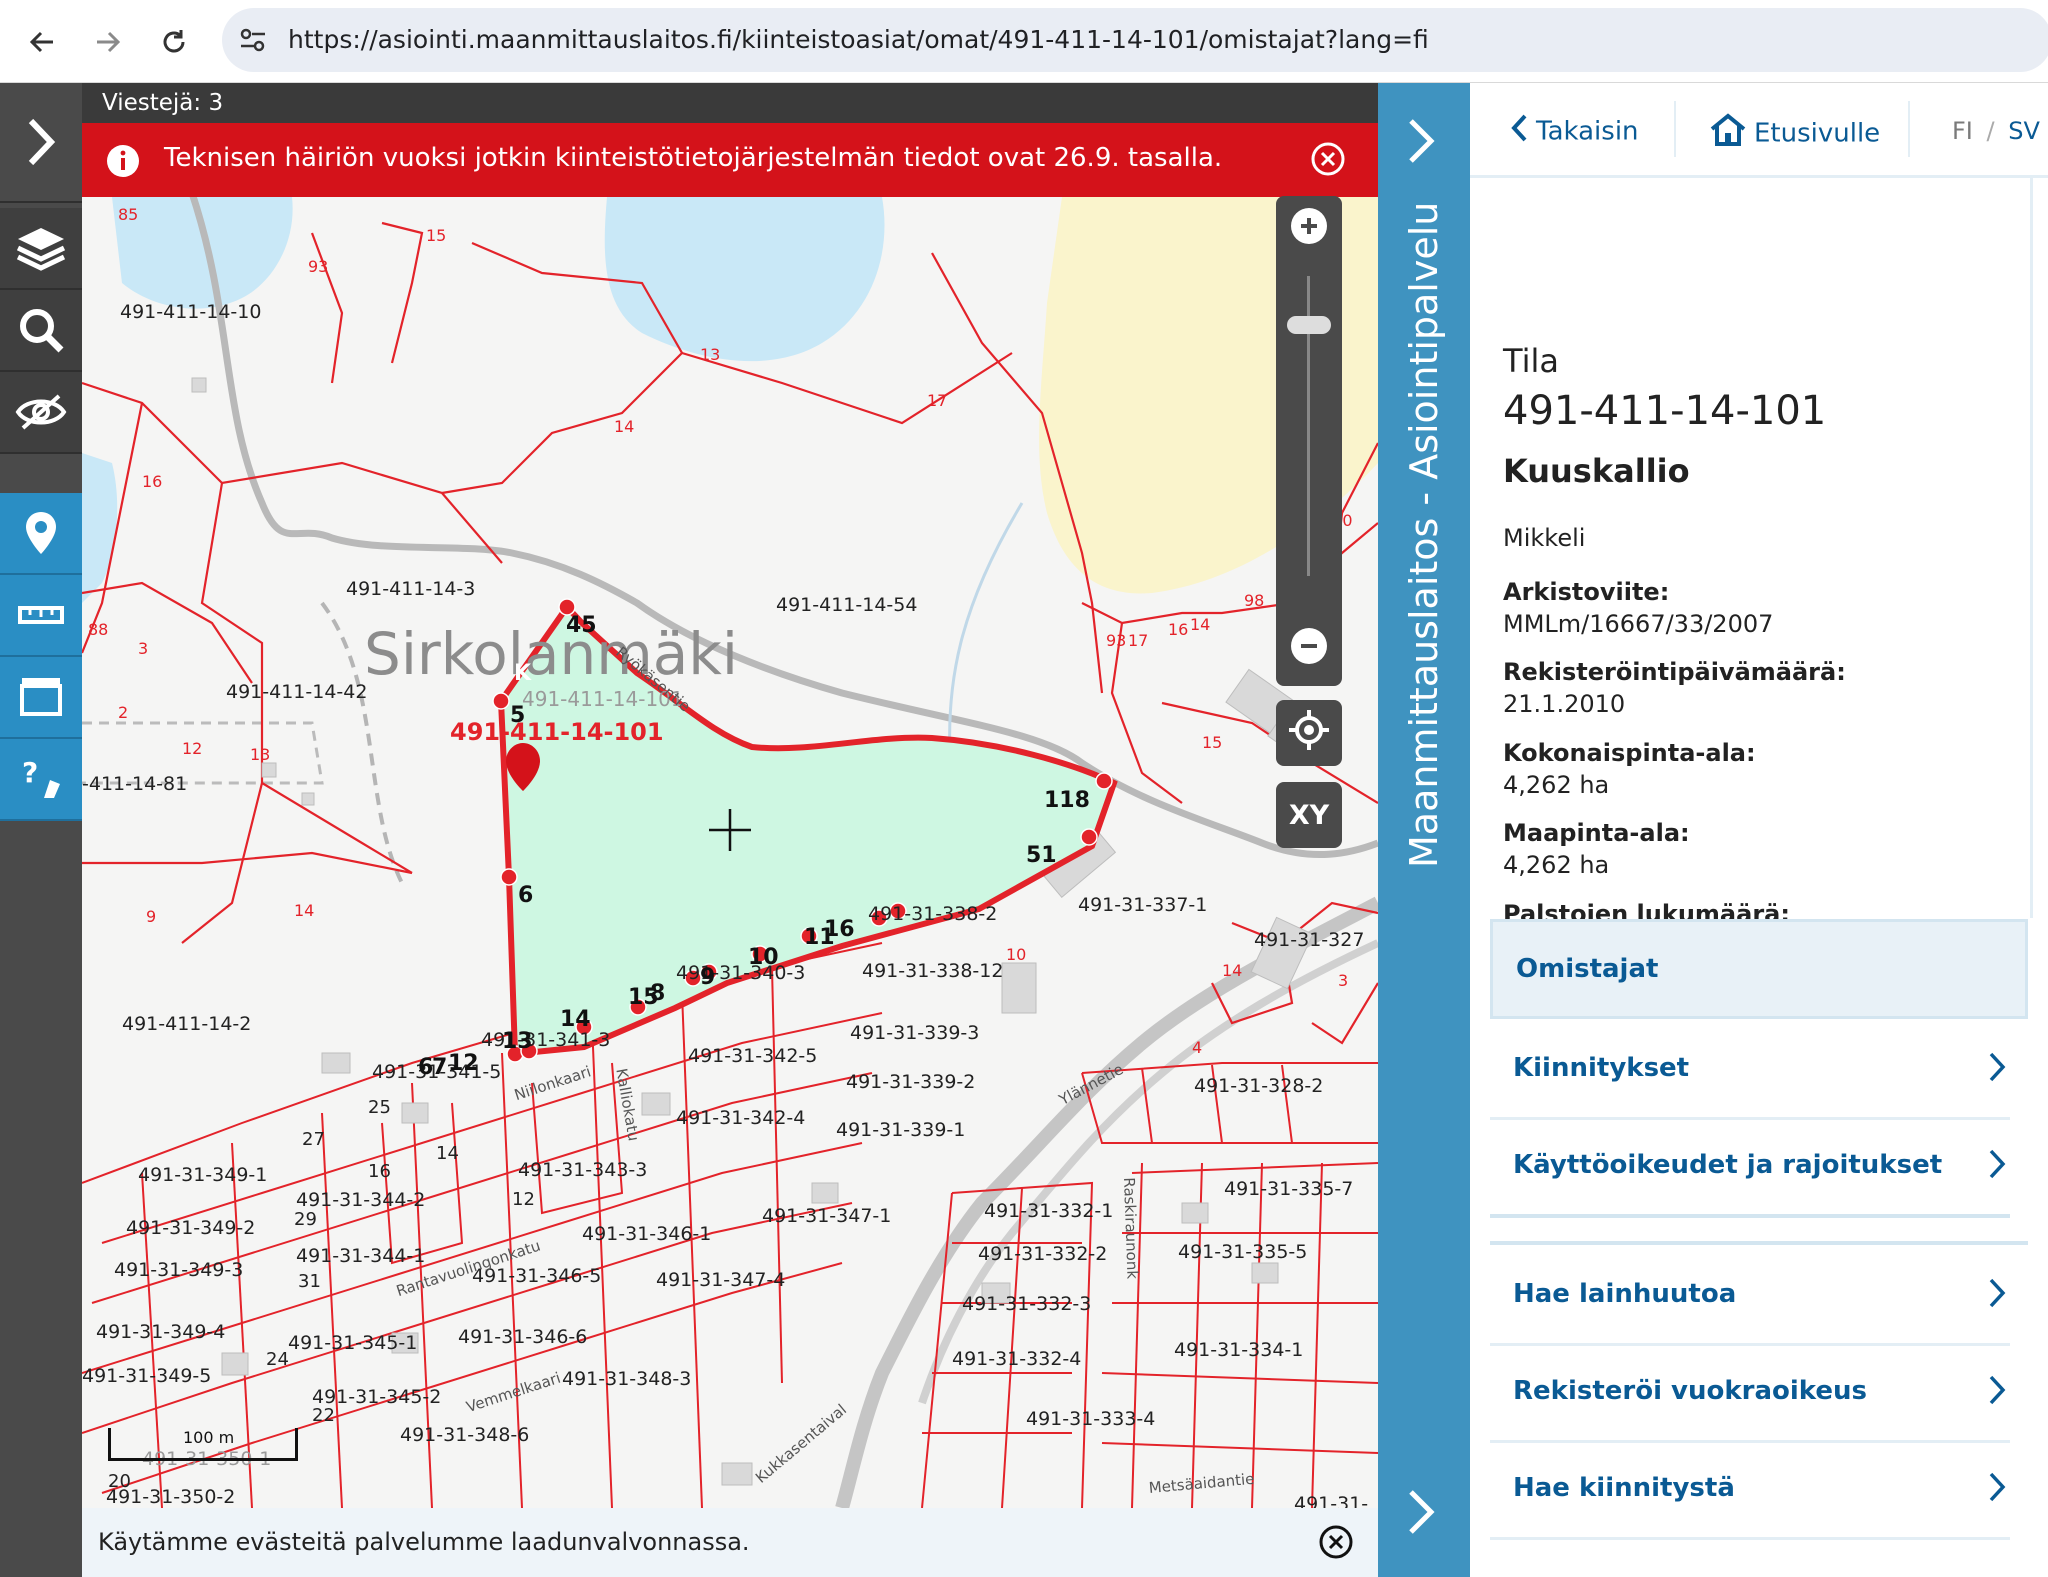 The width and height of the screenshot is (2048, 1577). What do you see at coordinates (1728, 1165) in the screenshot?
I see `menu-label: Käyttöoikeudet ja rajoitukset` at bounding box center [1728, 1165].